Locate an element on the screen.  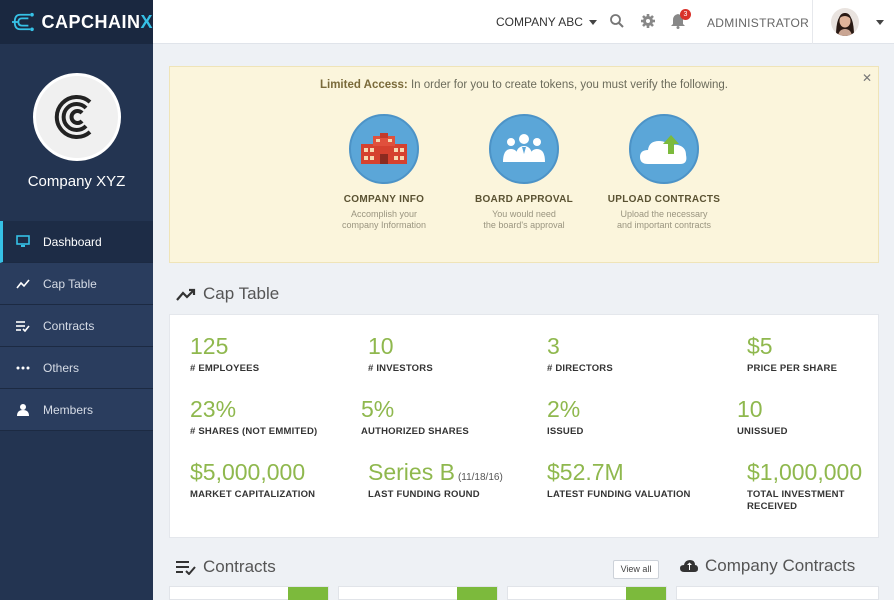
step-title: BOARD APPROVAL is located at coordinates (524, 199).